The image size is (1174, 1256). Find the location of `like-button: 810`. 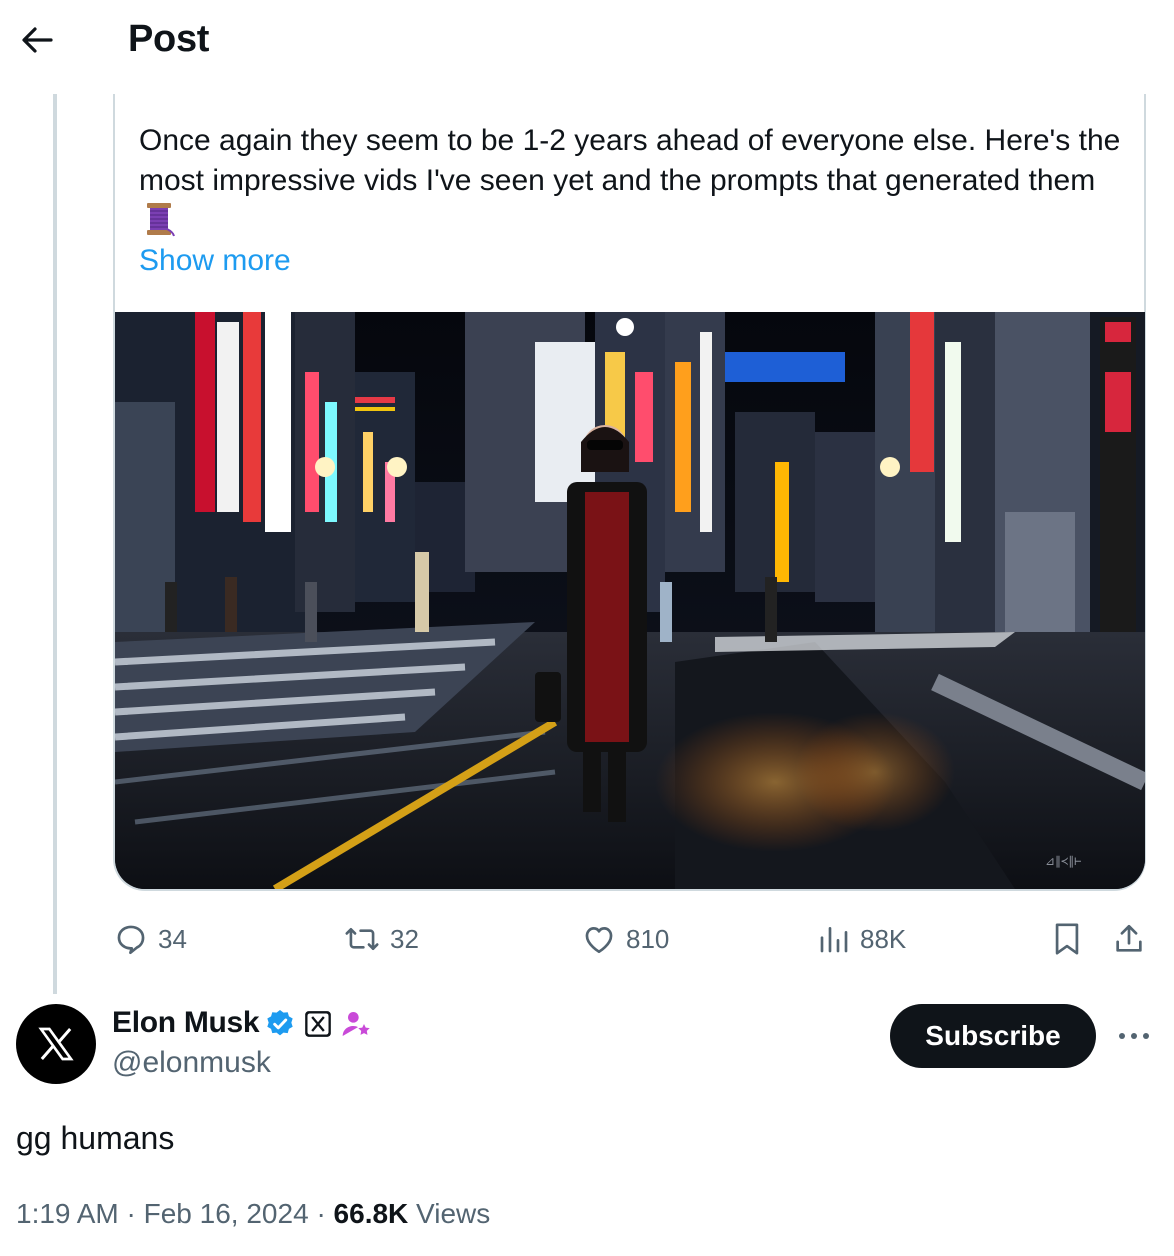

like-button: 810 is located at coordinates (625, 939).